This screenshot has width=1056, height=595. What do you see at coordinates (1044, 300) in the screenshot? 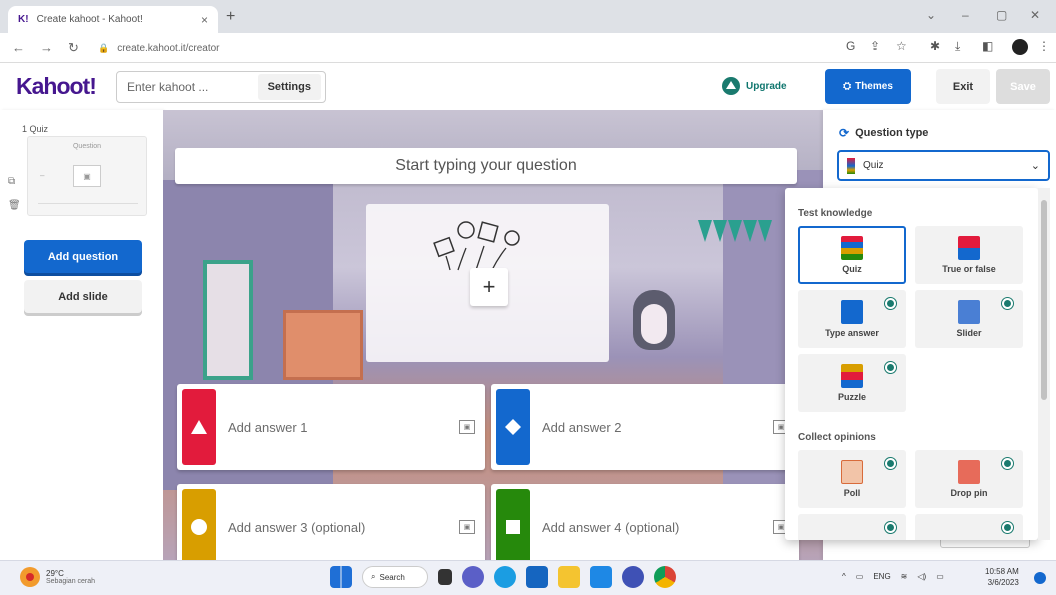
I see `scrollbar-thumb` at bounding box center [1044, 300].